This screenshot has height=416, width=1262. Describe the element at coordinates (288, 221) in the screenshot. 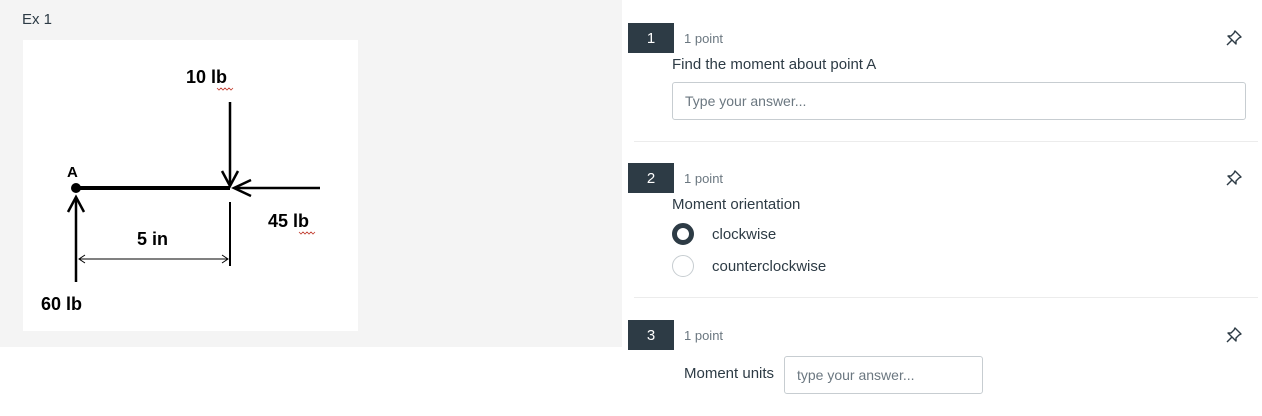

I see `force-right-label: 45 lb` at that location.